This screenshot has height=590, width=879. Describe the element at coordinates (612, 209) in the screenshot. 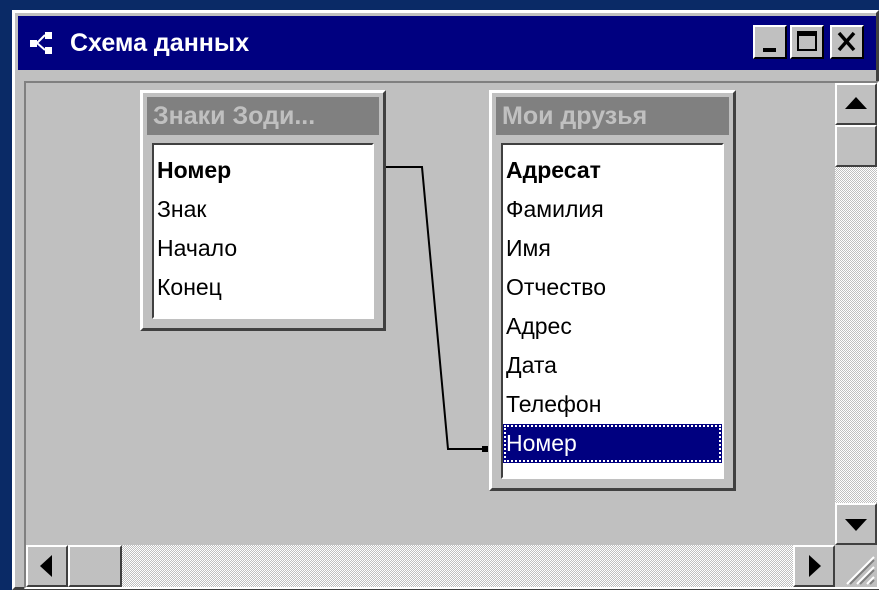

I see `field-item: Фамилия` at that location.